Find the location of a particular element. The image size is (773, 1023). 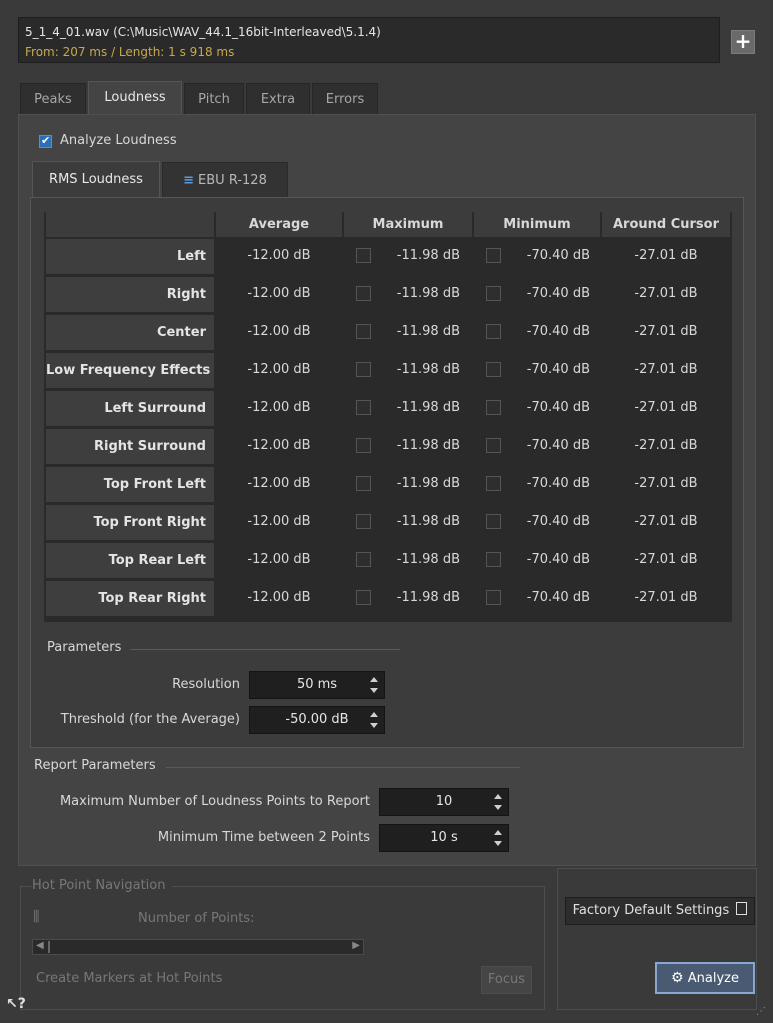

focus-button: Focus is located at coordinates (506, 980).